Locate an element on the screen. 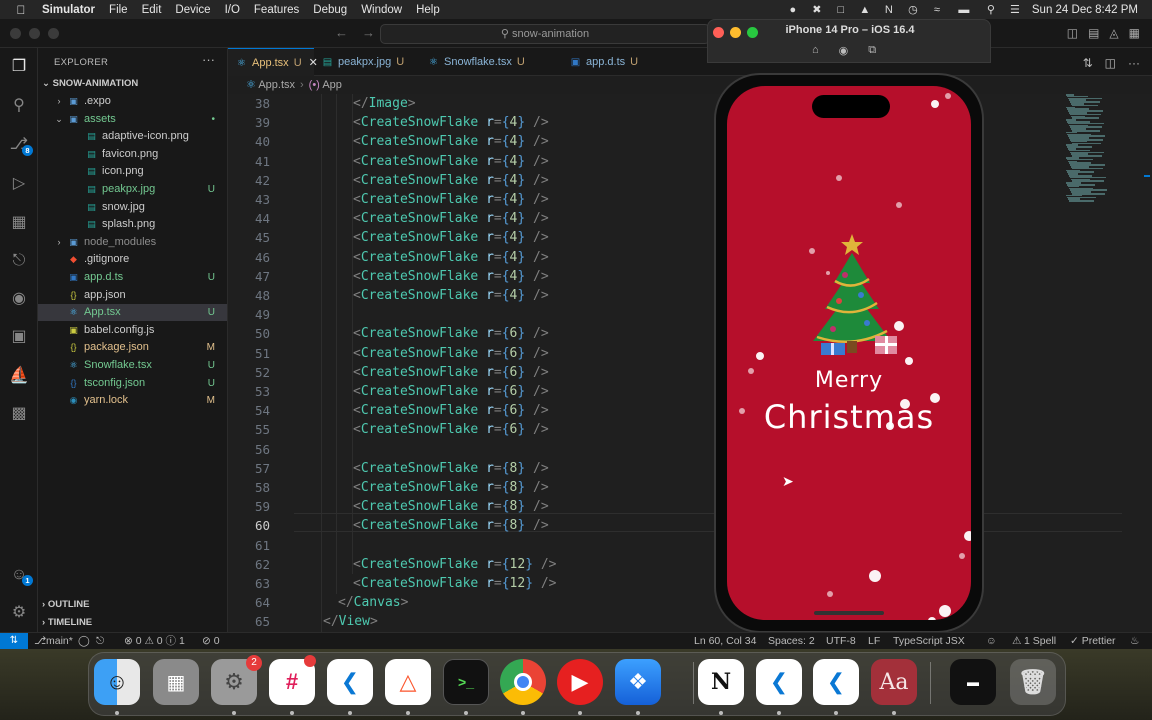 Image resolution: width=1152 pixels, height=720 pixels. recent-window-icon: ▬ is located at coordinates (973, 682).